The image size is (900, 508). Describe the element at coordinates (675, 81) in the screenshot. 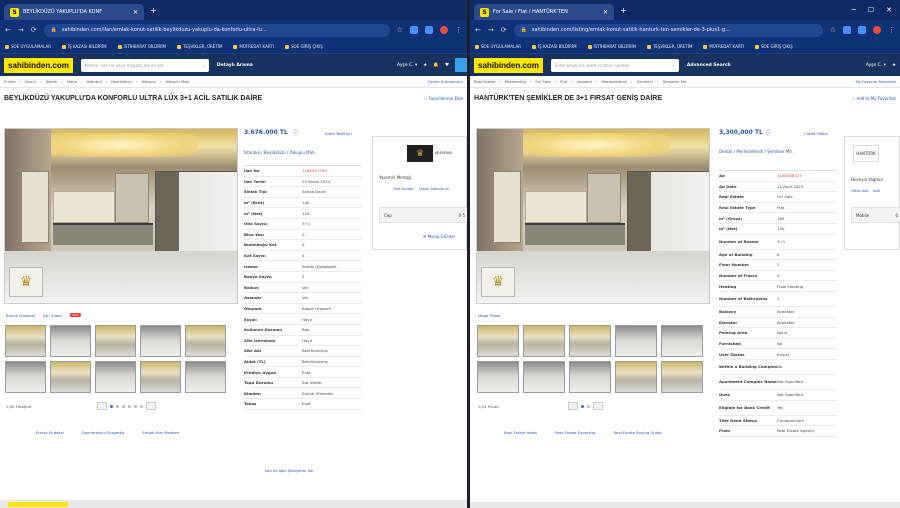

I see `breadcrumb-item: Şemikler Mh.` at that location.